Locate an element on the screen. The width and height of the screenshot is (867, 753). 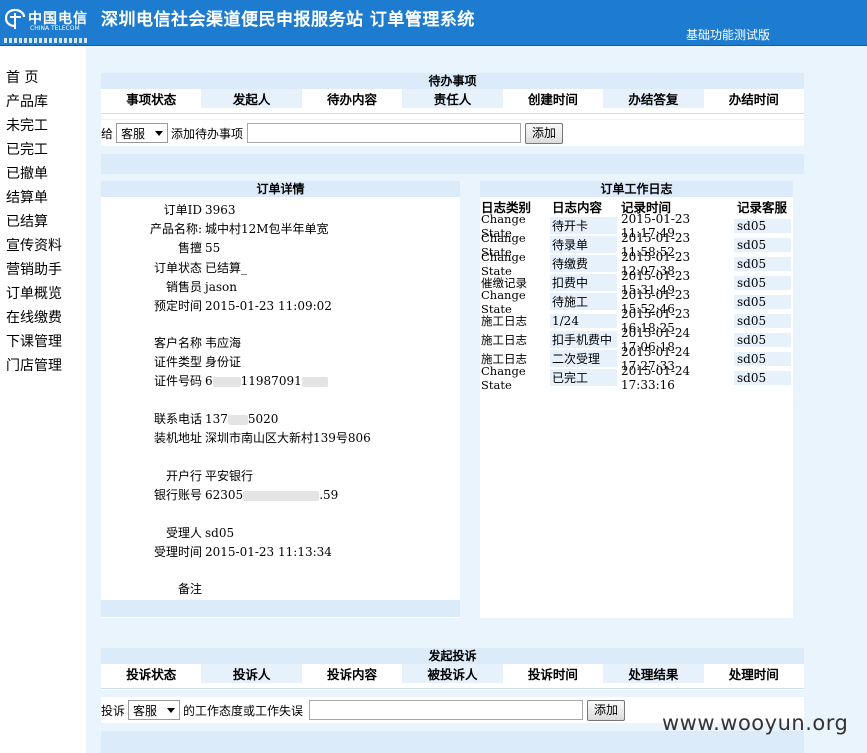
sidebar-item-settled: 已结算 is located at coordinates (43, 222).